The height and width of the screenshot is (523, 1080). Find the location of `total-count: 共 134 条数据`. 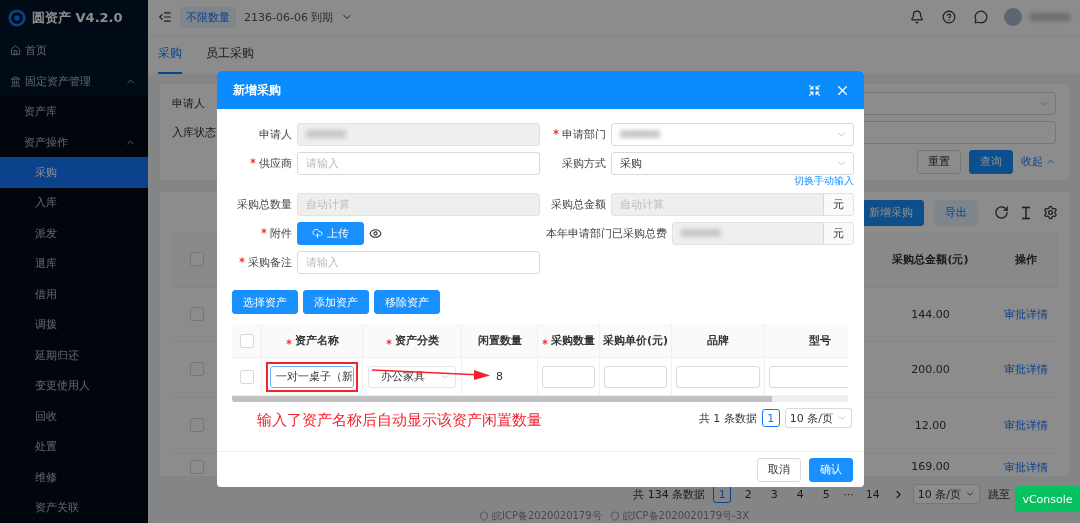

total-count: 共 134 条数据 is located at coordinates (669, 494).